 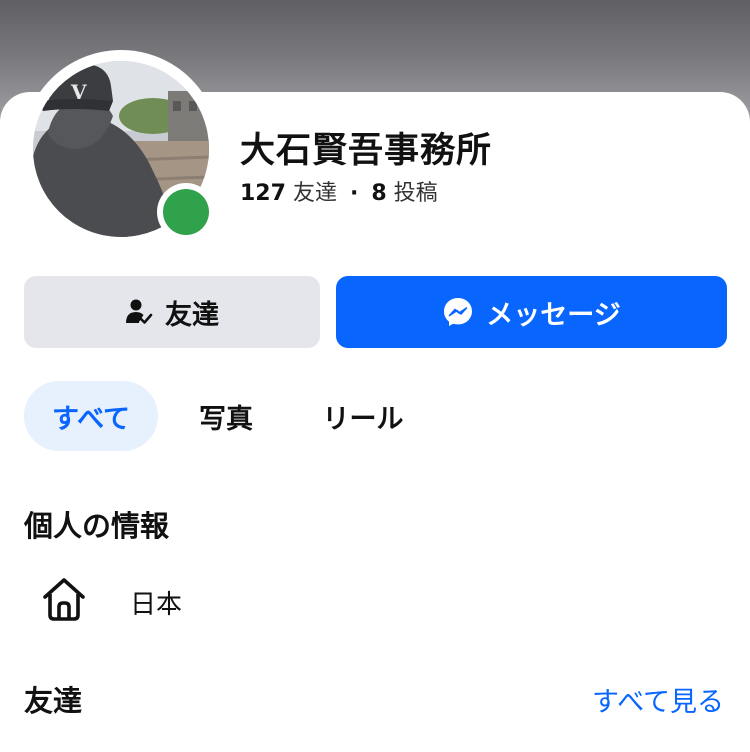 I want to click on friends-button: 友達, so click(x=172, y=312).